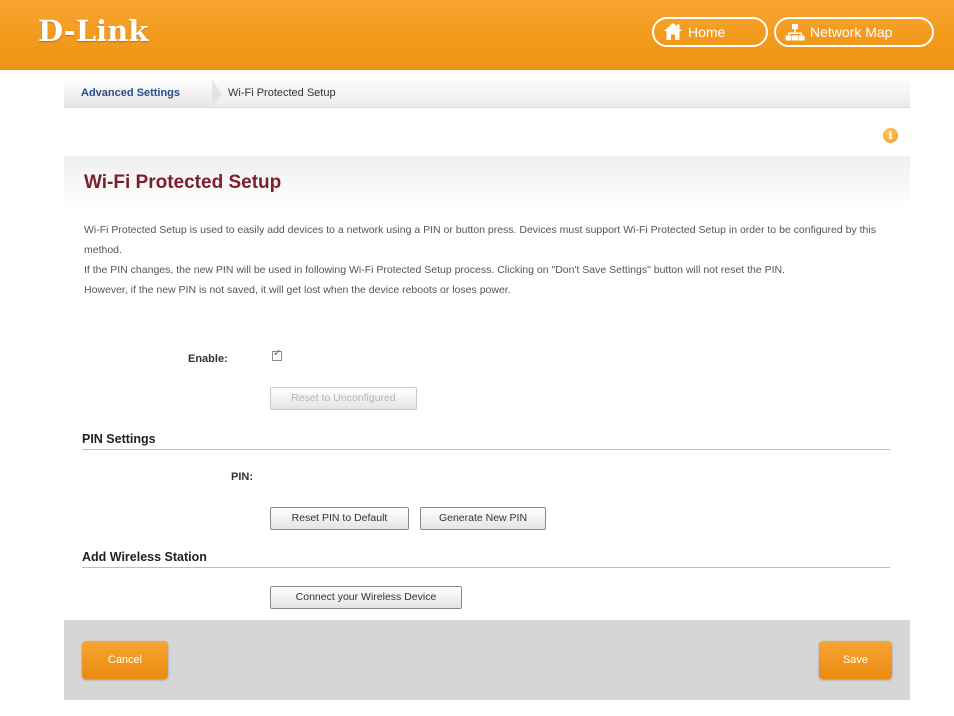  What do you see at coordinates (486, 559) in the screenshot?
I see `add-wireless-station-heading: Add Wireless Station` at bounding box center [486, 559].